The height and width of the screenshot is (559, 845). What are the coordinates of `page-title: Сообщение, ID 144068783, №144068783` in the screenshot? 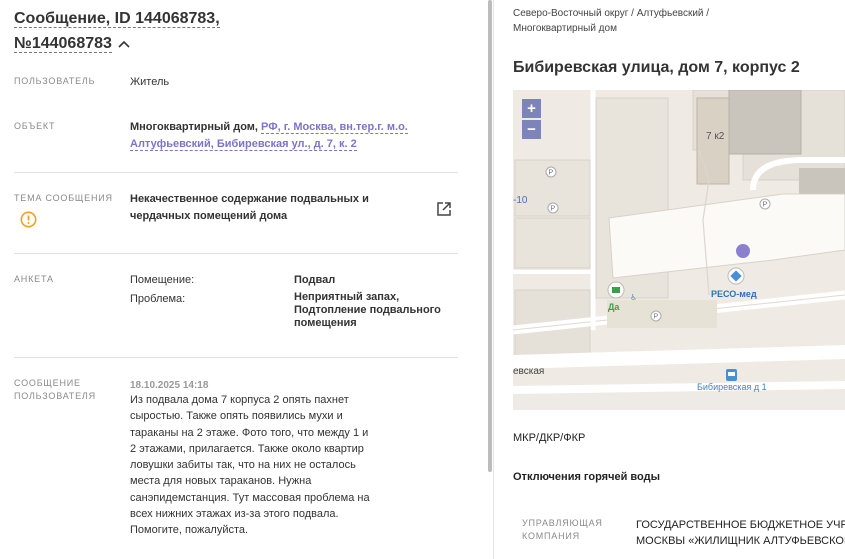 It's located at (234, 31).